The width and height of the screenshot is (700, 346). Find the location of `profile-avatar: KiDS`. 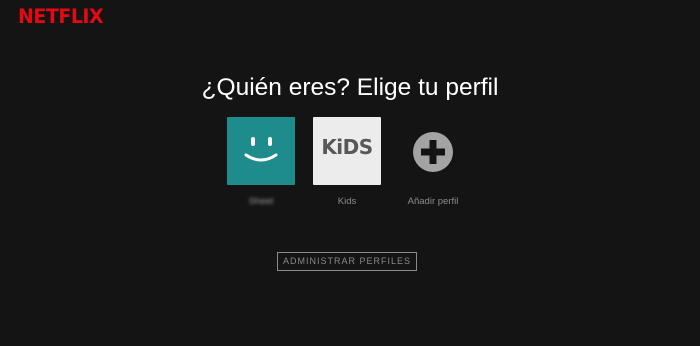

profile-avatar: KiDS is located at coordinates (347, 151).